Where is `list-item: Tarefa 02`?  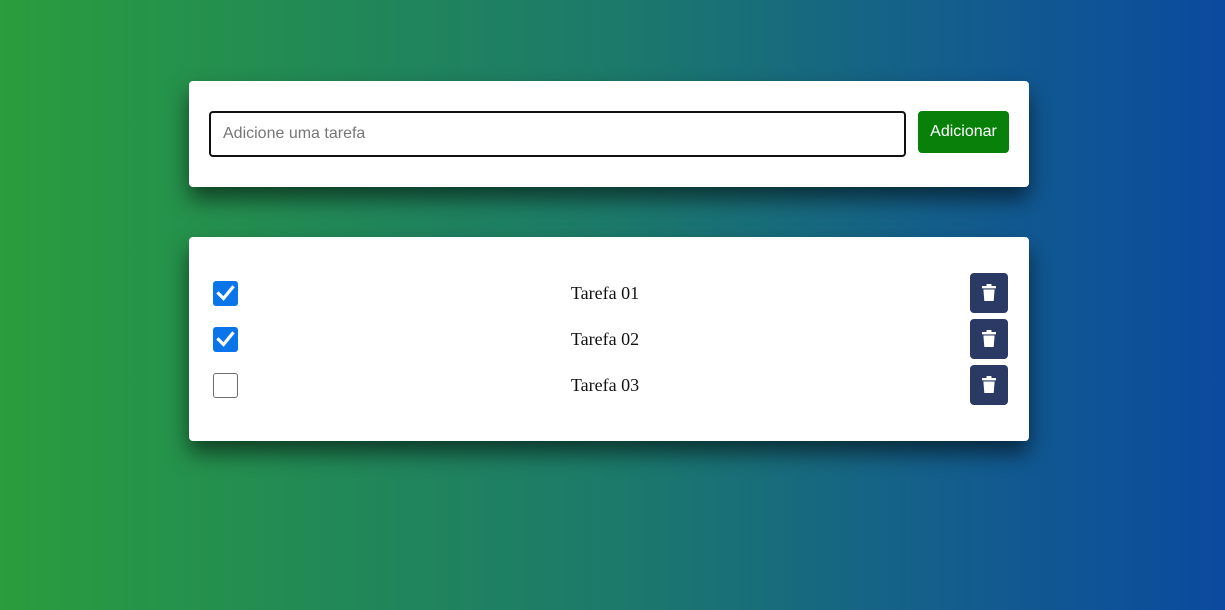
list-item: Tarefa 02 is located at coordinates (609, 339).